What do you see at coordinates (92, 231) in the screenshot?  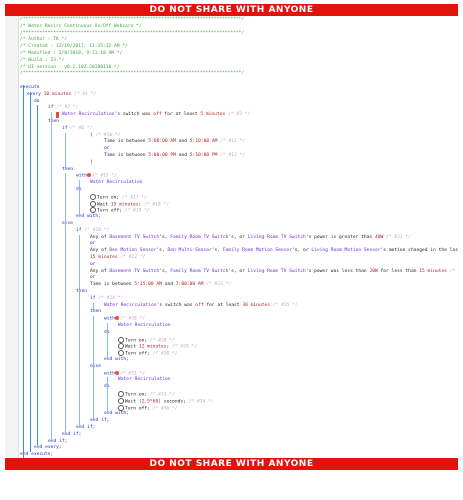 I see `code-line: if /* #20 */` at bounding box center [92, 231].